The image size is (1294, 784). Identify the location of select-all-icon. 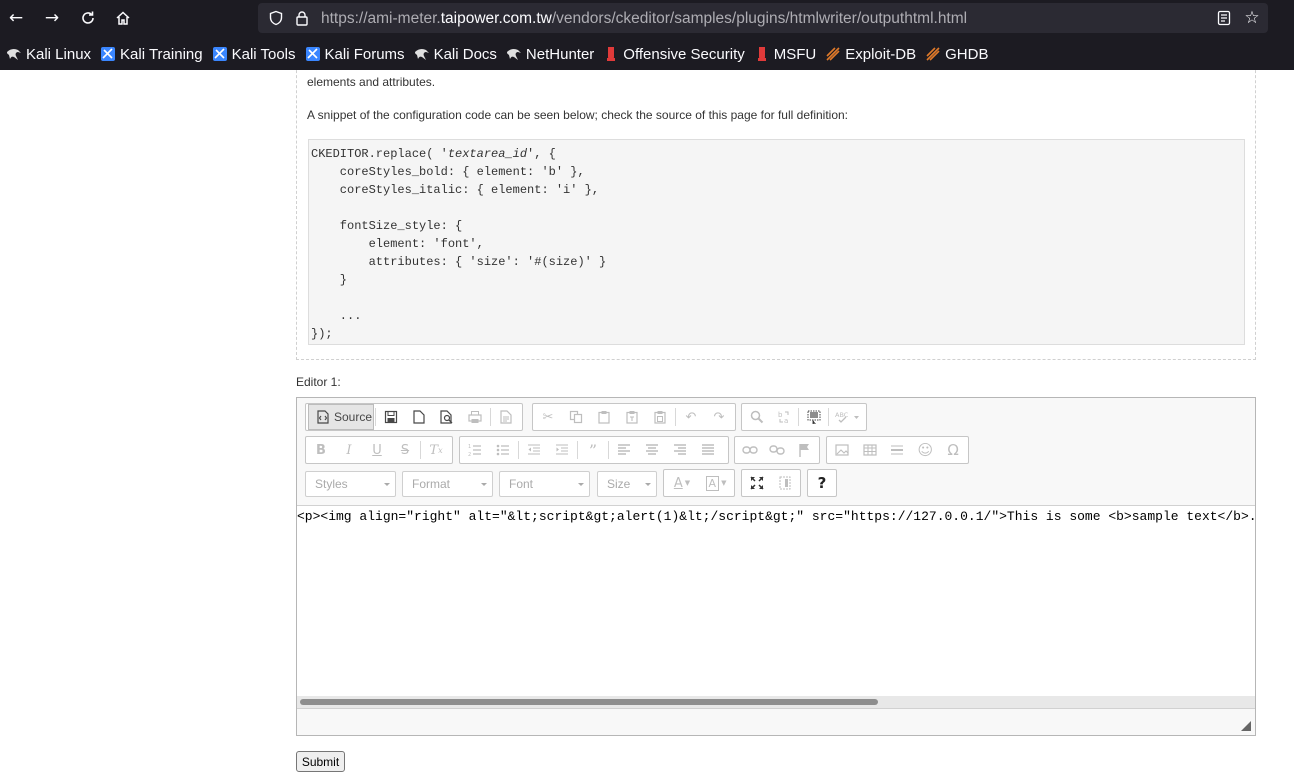
(813, 417).